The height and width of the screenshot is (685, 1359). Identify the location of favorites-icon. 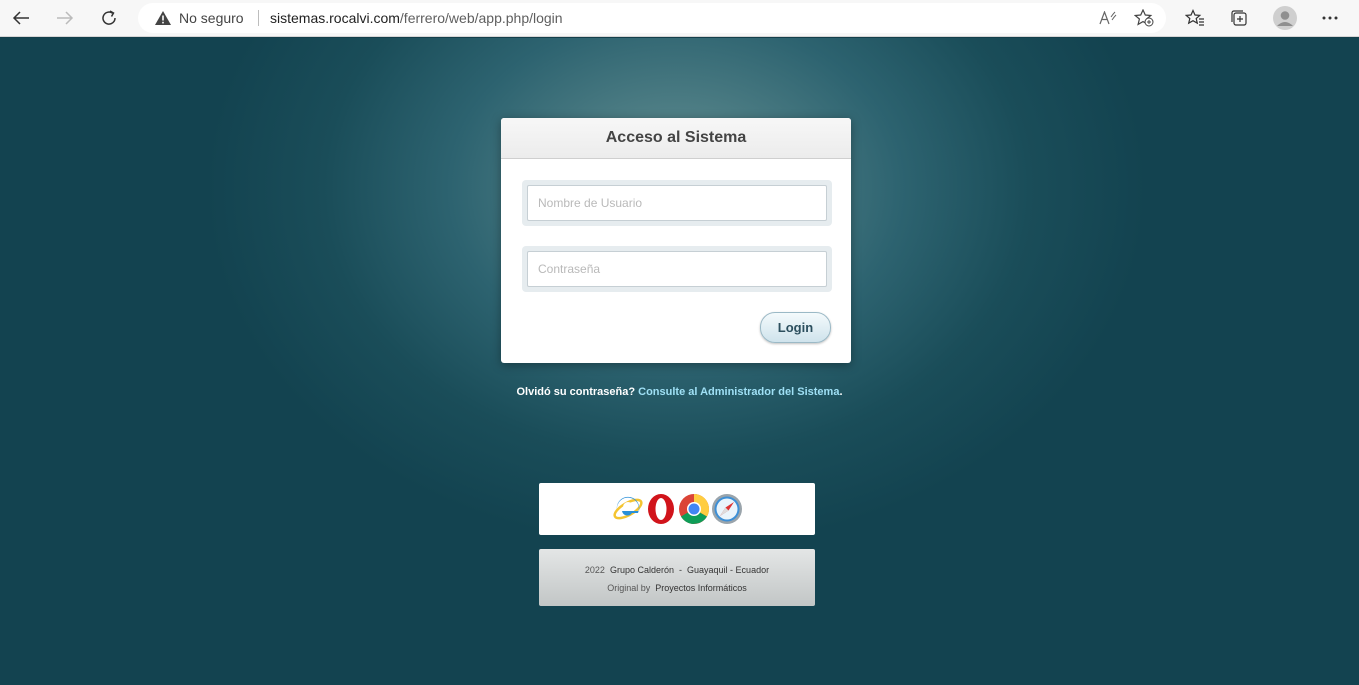
(1194, 17).